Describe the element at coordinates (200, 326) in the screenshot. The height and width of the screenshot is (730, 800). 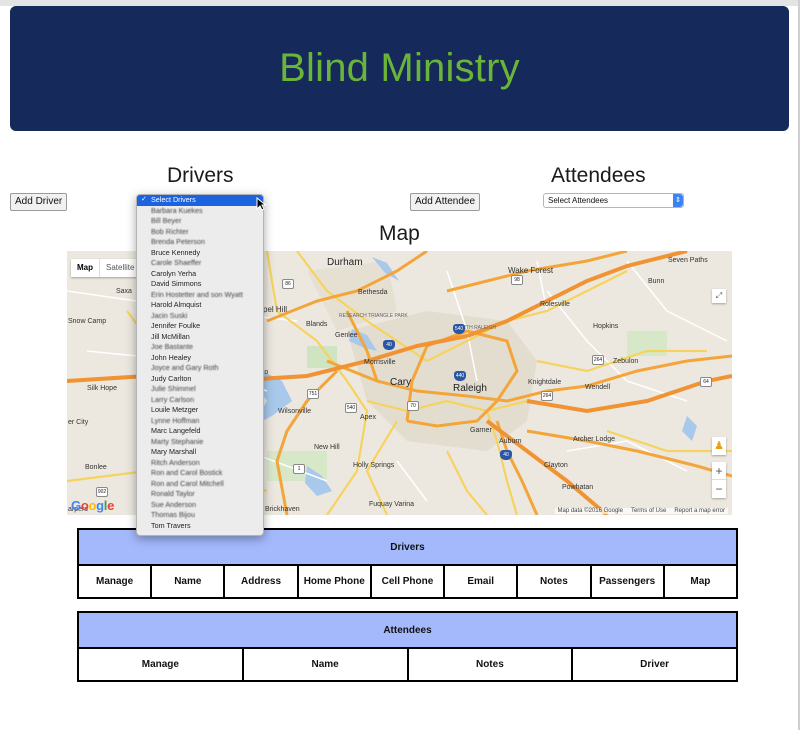
I see `drivers-option: Jennifer Foulke` at that location.